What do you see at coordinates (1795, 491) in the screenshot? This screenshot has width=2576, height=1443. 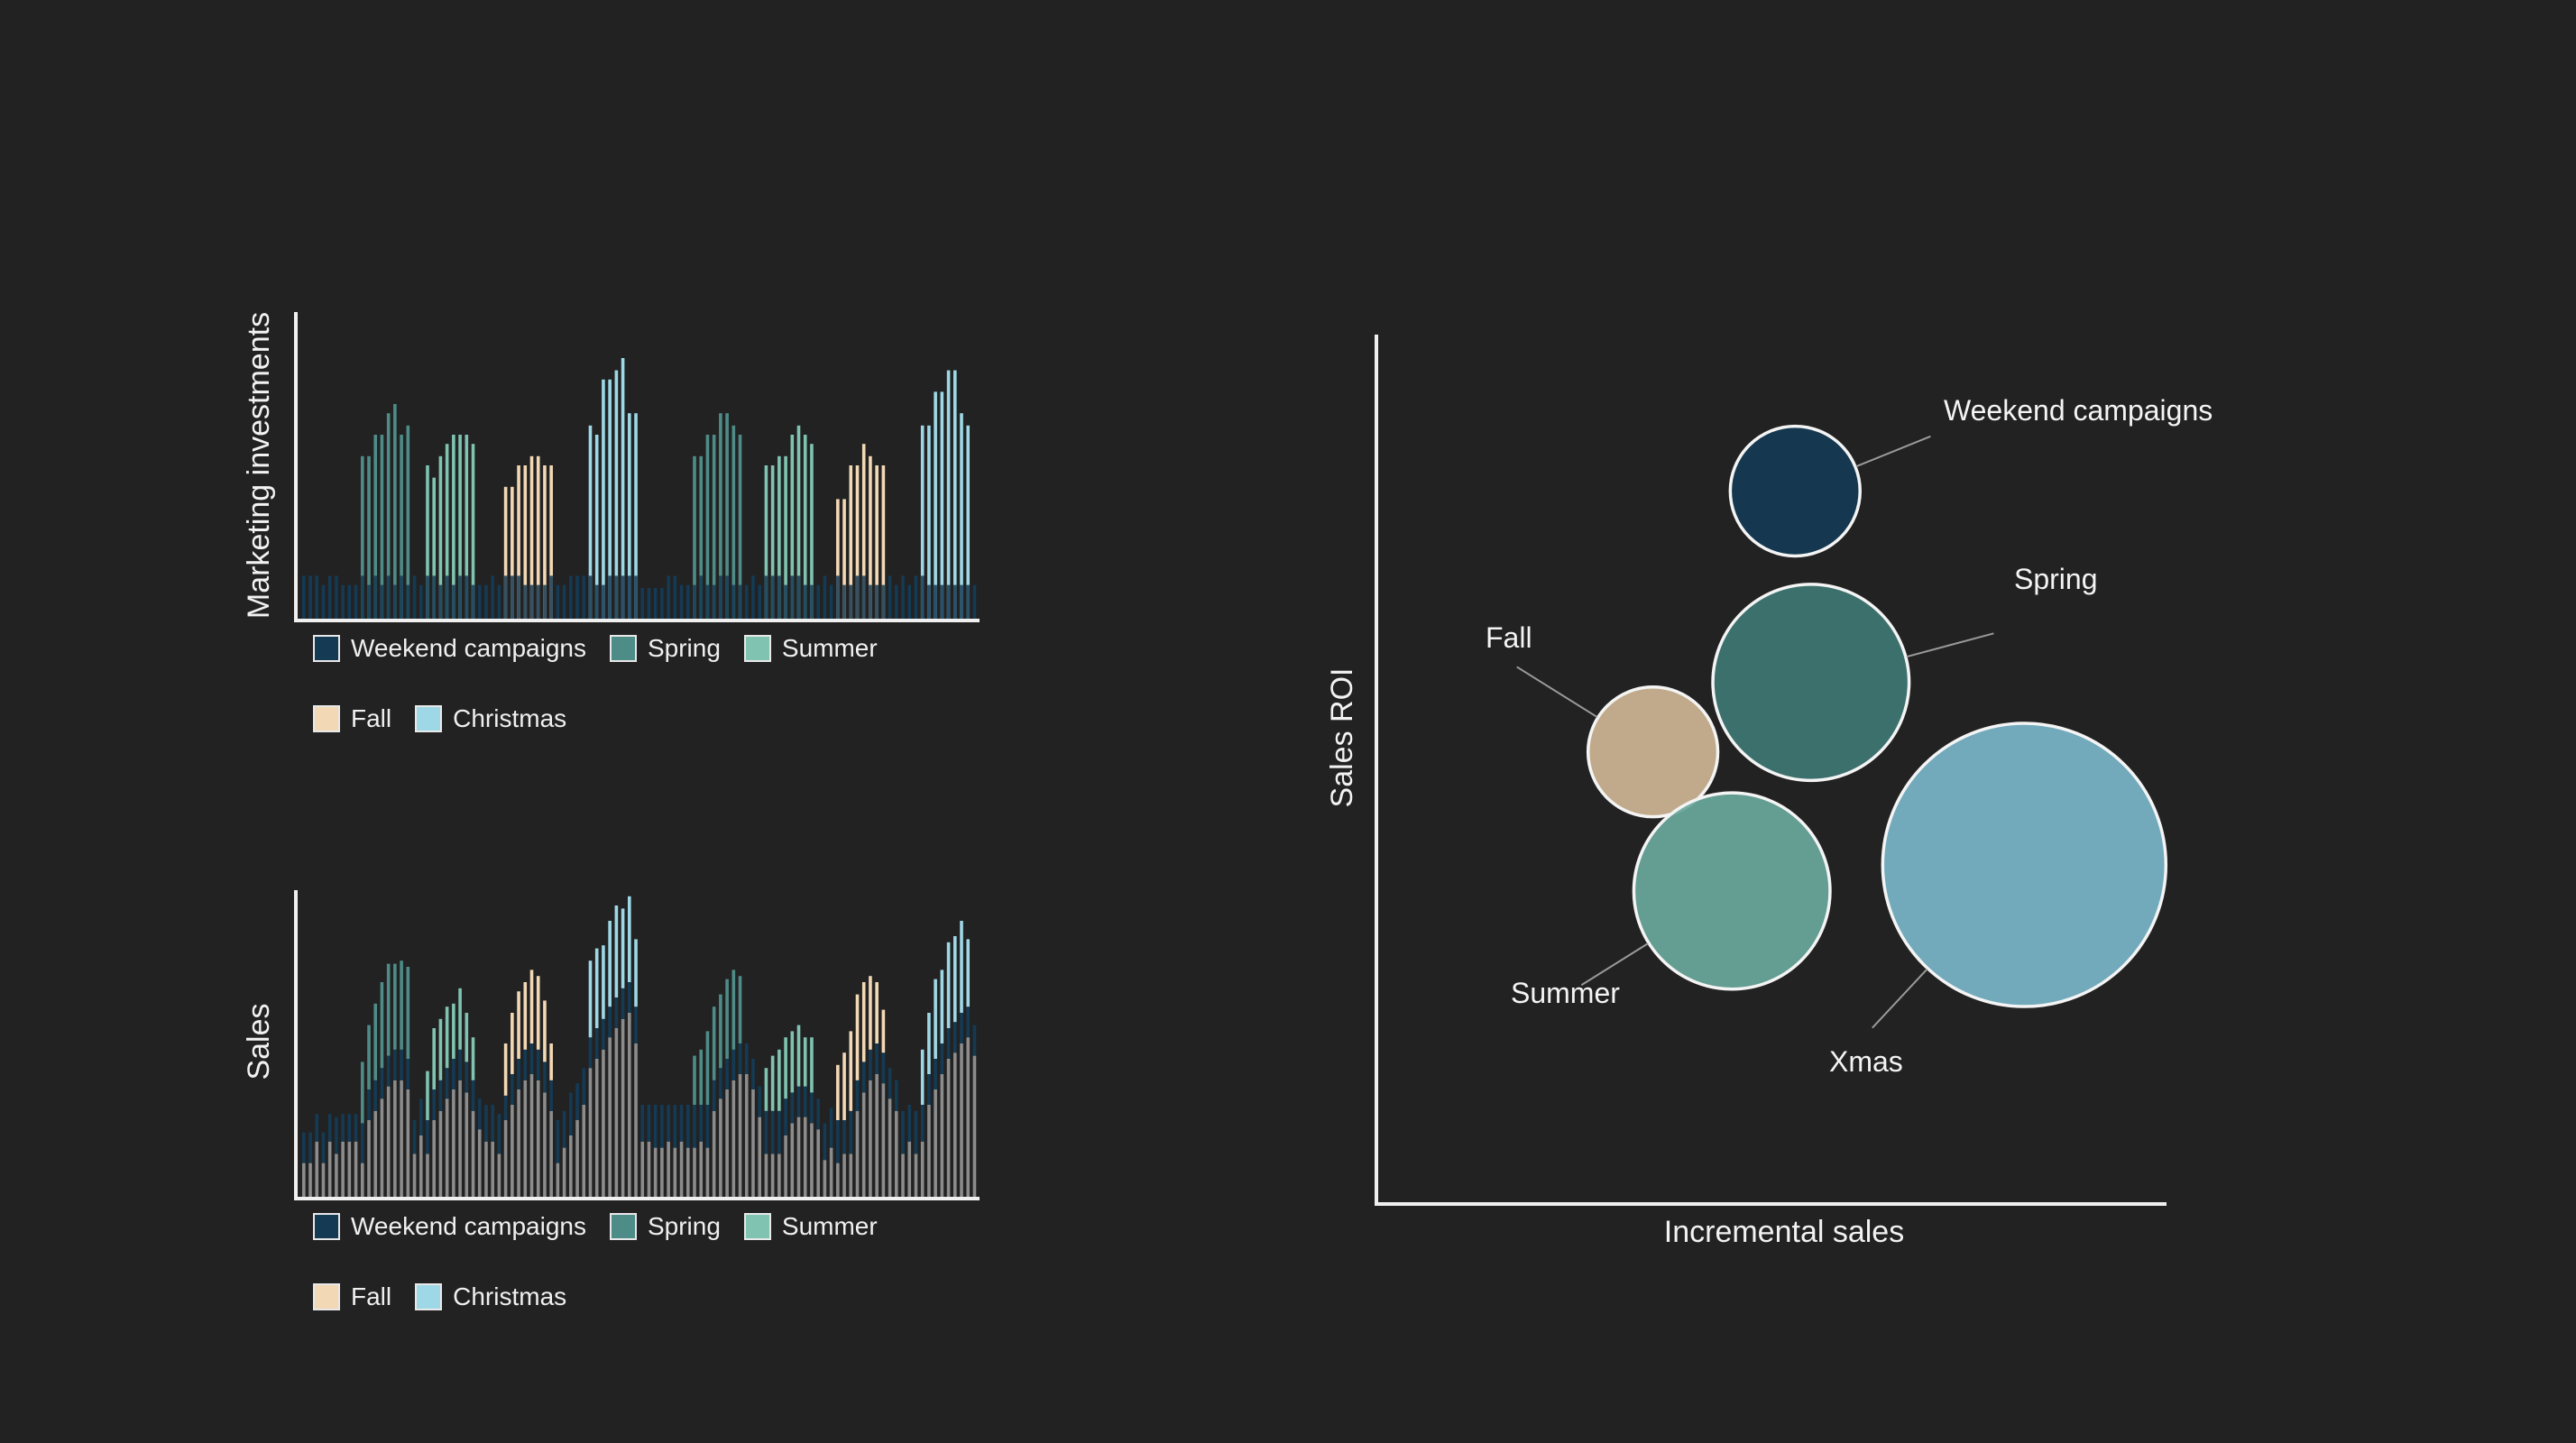 I see `bubble-weekend` at bounding box center [1795, 491].